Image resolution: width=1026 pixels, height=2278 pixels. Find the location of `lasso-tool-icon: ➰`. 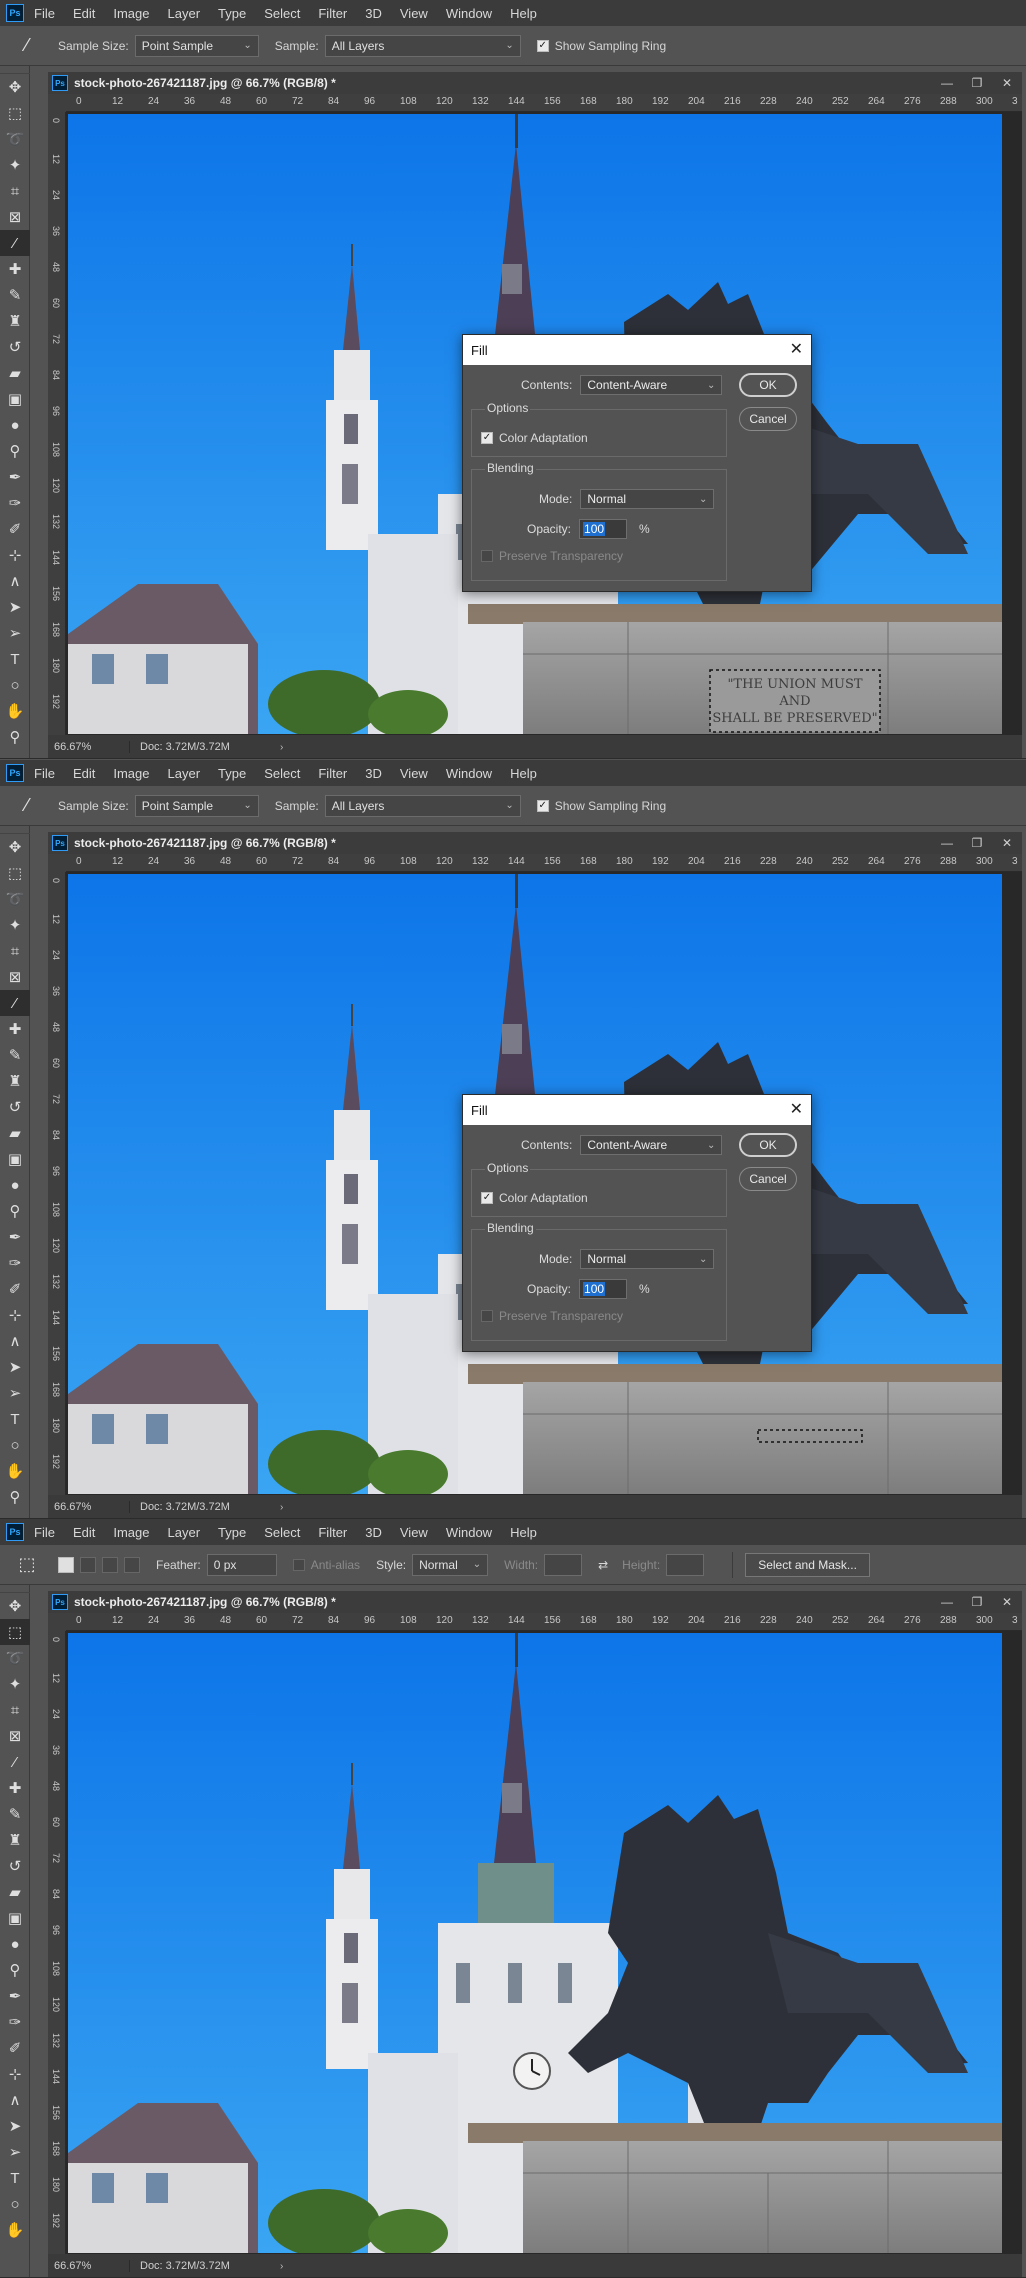

lasso-tool-icon: ➰ is located at coordinates (15, 899).